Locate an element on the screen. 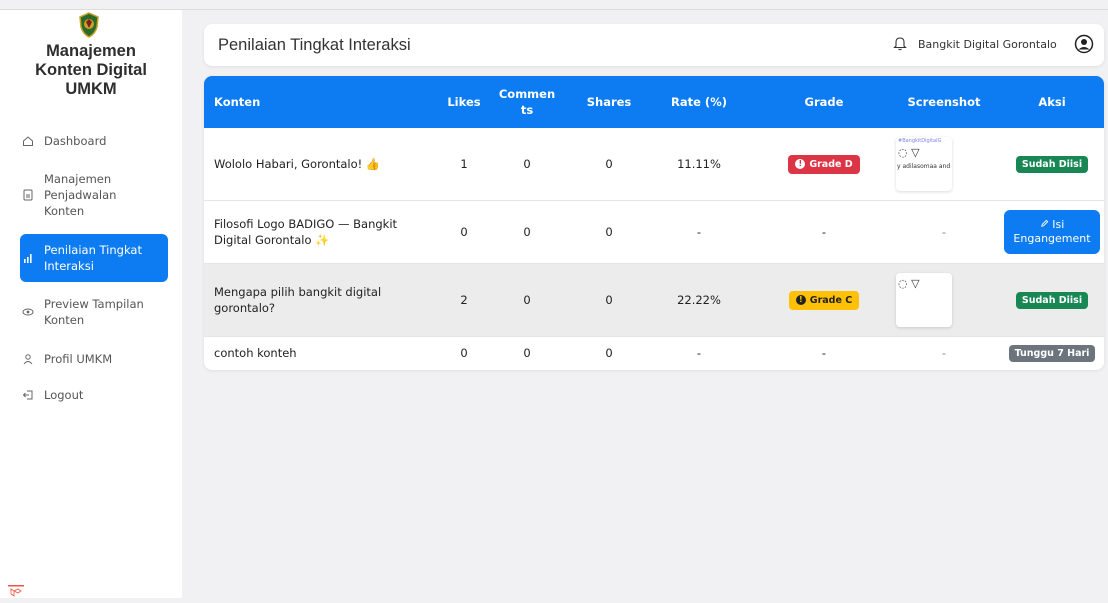 Image resolution: width=1108 pixels, height=603 pixels. sidebar-item-profil: Profil UMKM is located at coordinates (94, 359).